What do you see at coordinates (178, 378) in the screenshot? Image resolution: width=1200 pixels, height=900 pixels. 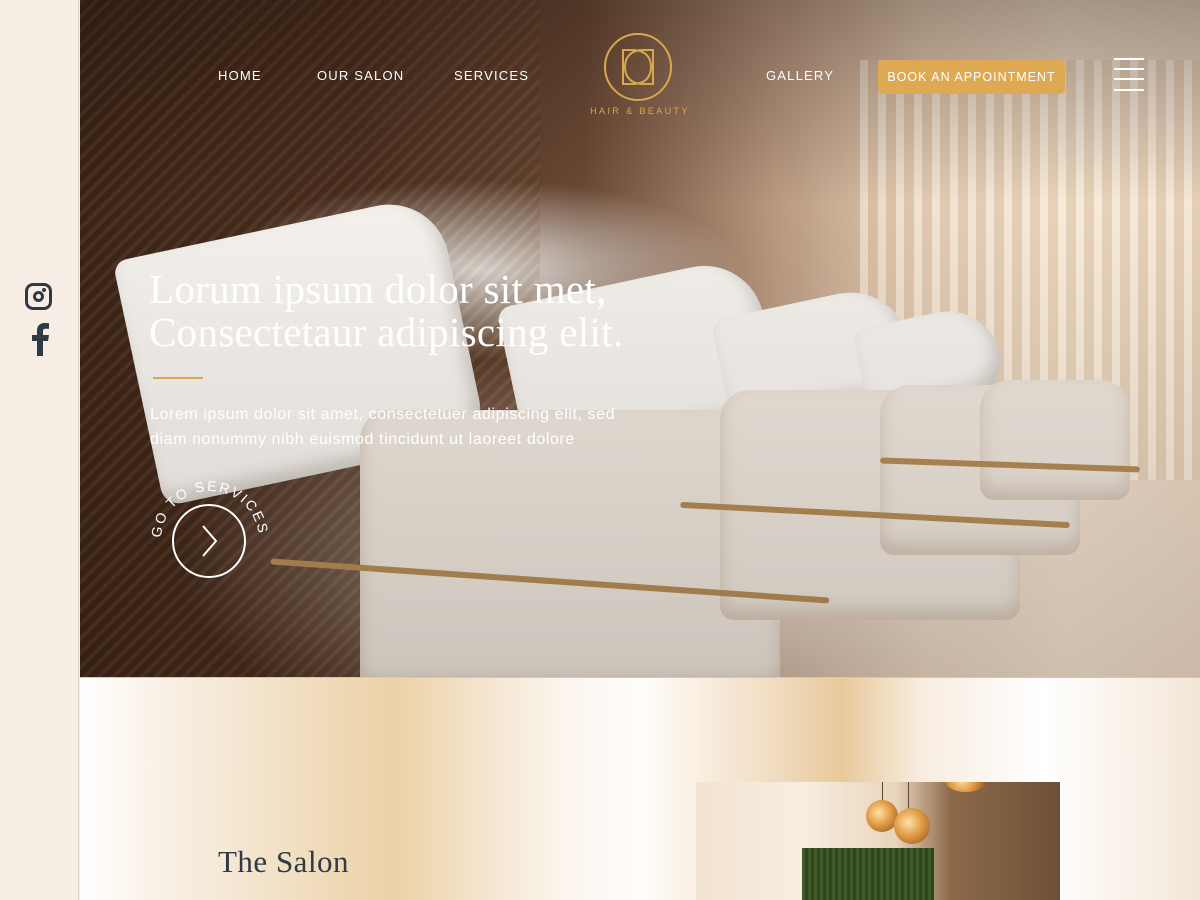 I see `hero-divider` at bounding box center [178, 378].